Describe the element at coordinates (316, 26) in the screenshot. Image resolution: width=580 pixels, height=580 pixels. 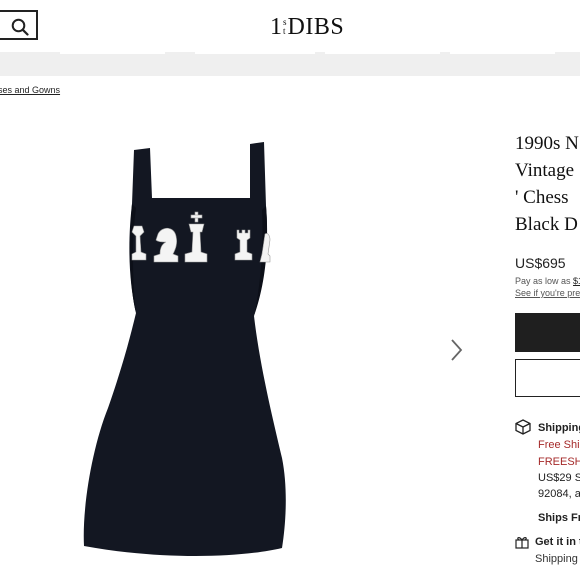
I see `logo-wordmark: DIBS` at that location.